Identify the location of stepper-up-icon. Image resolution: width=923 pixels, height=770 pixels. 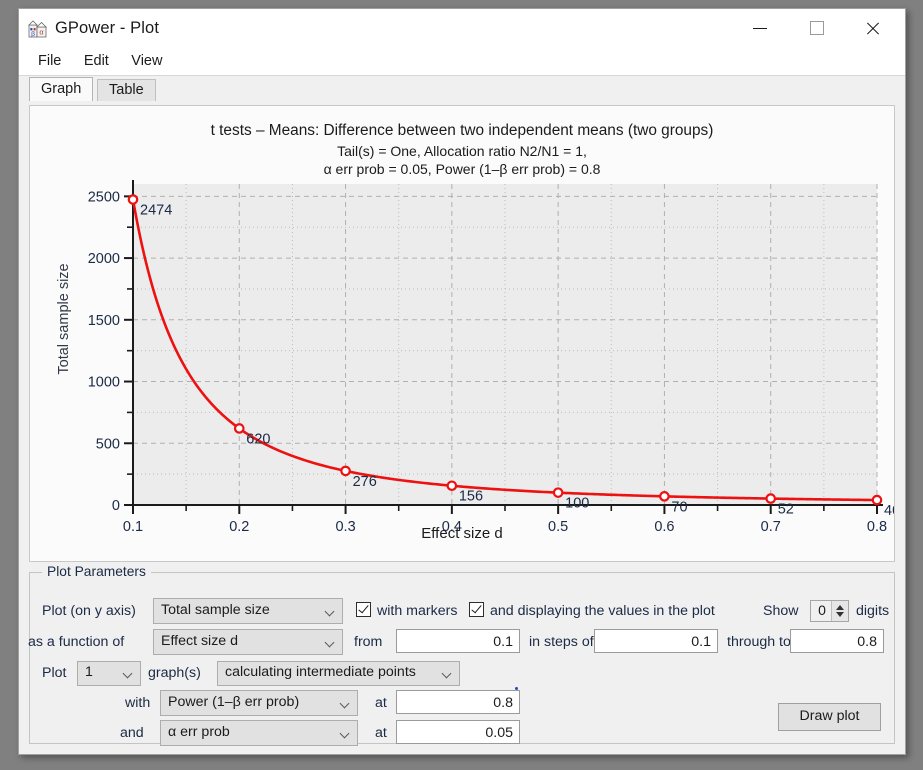
(840, 607).